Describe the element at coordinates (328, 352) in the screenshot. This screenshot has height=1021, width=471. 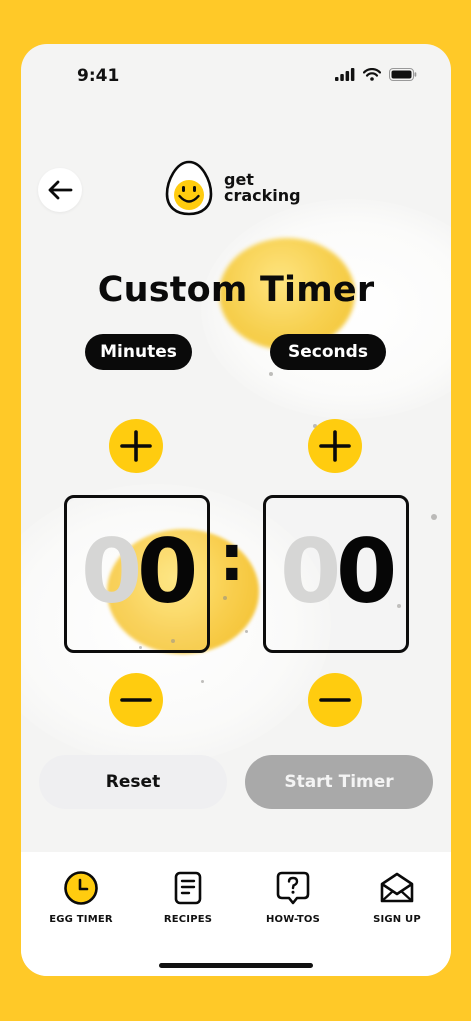
I see `seconds-label: Seconds` at that location.